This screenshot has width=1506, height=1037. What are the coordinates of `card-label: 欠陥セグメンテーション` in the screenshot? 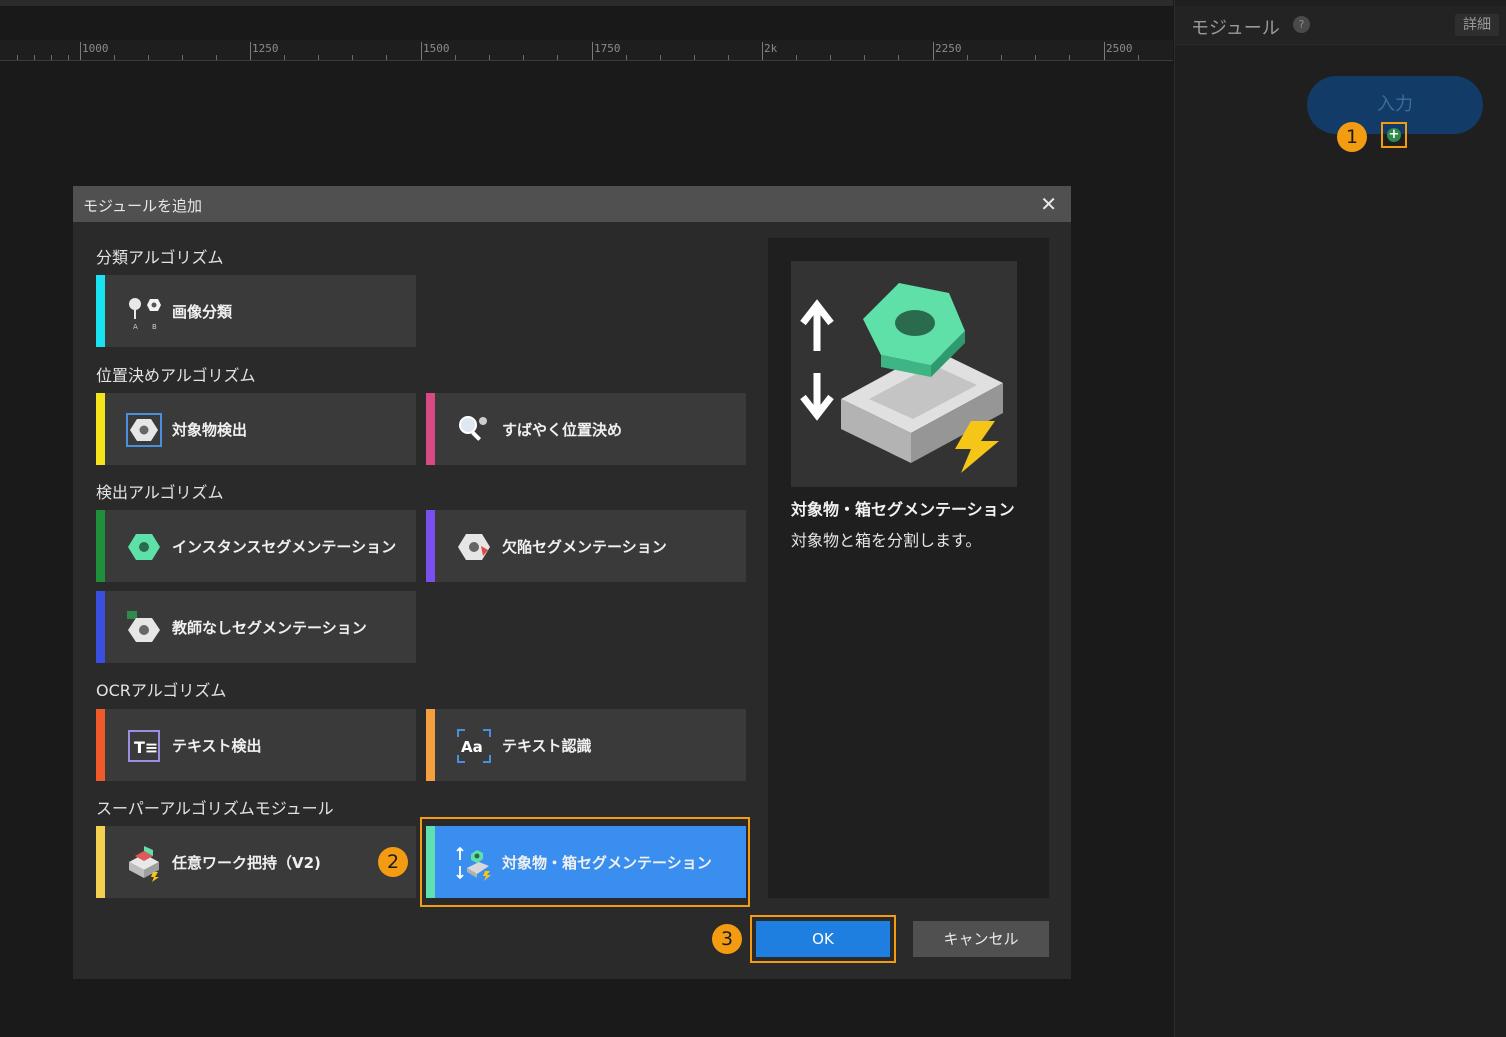 It's located at (584, 547).